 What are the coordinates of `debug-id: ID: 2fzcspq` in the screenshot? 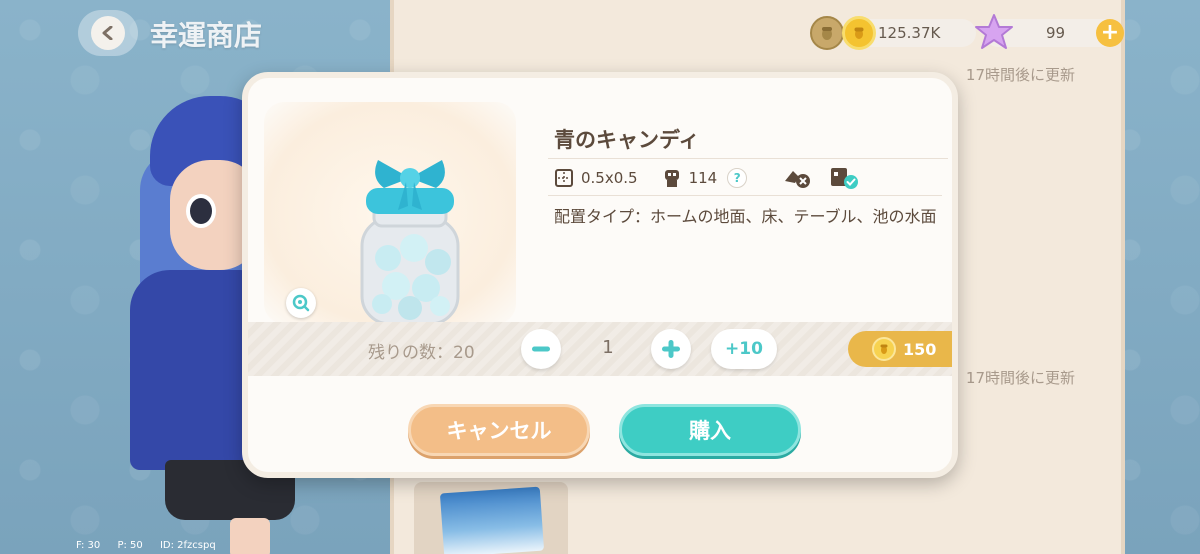 It's located at (187, 545).